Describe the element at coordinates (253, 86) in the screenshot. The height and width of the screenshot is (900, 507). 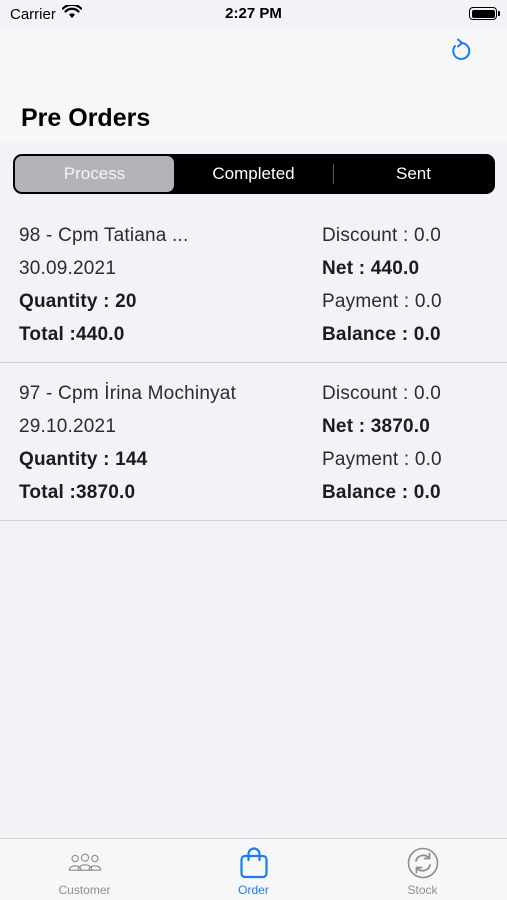
I see `navigation-bar: Pre Orders` at that location.